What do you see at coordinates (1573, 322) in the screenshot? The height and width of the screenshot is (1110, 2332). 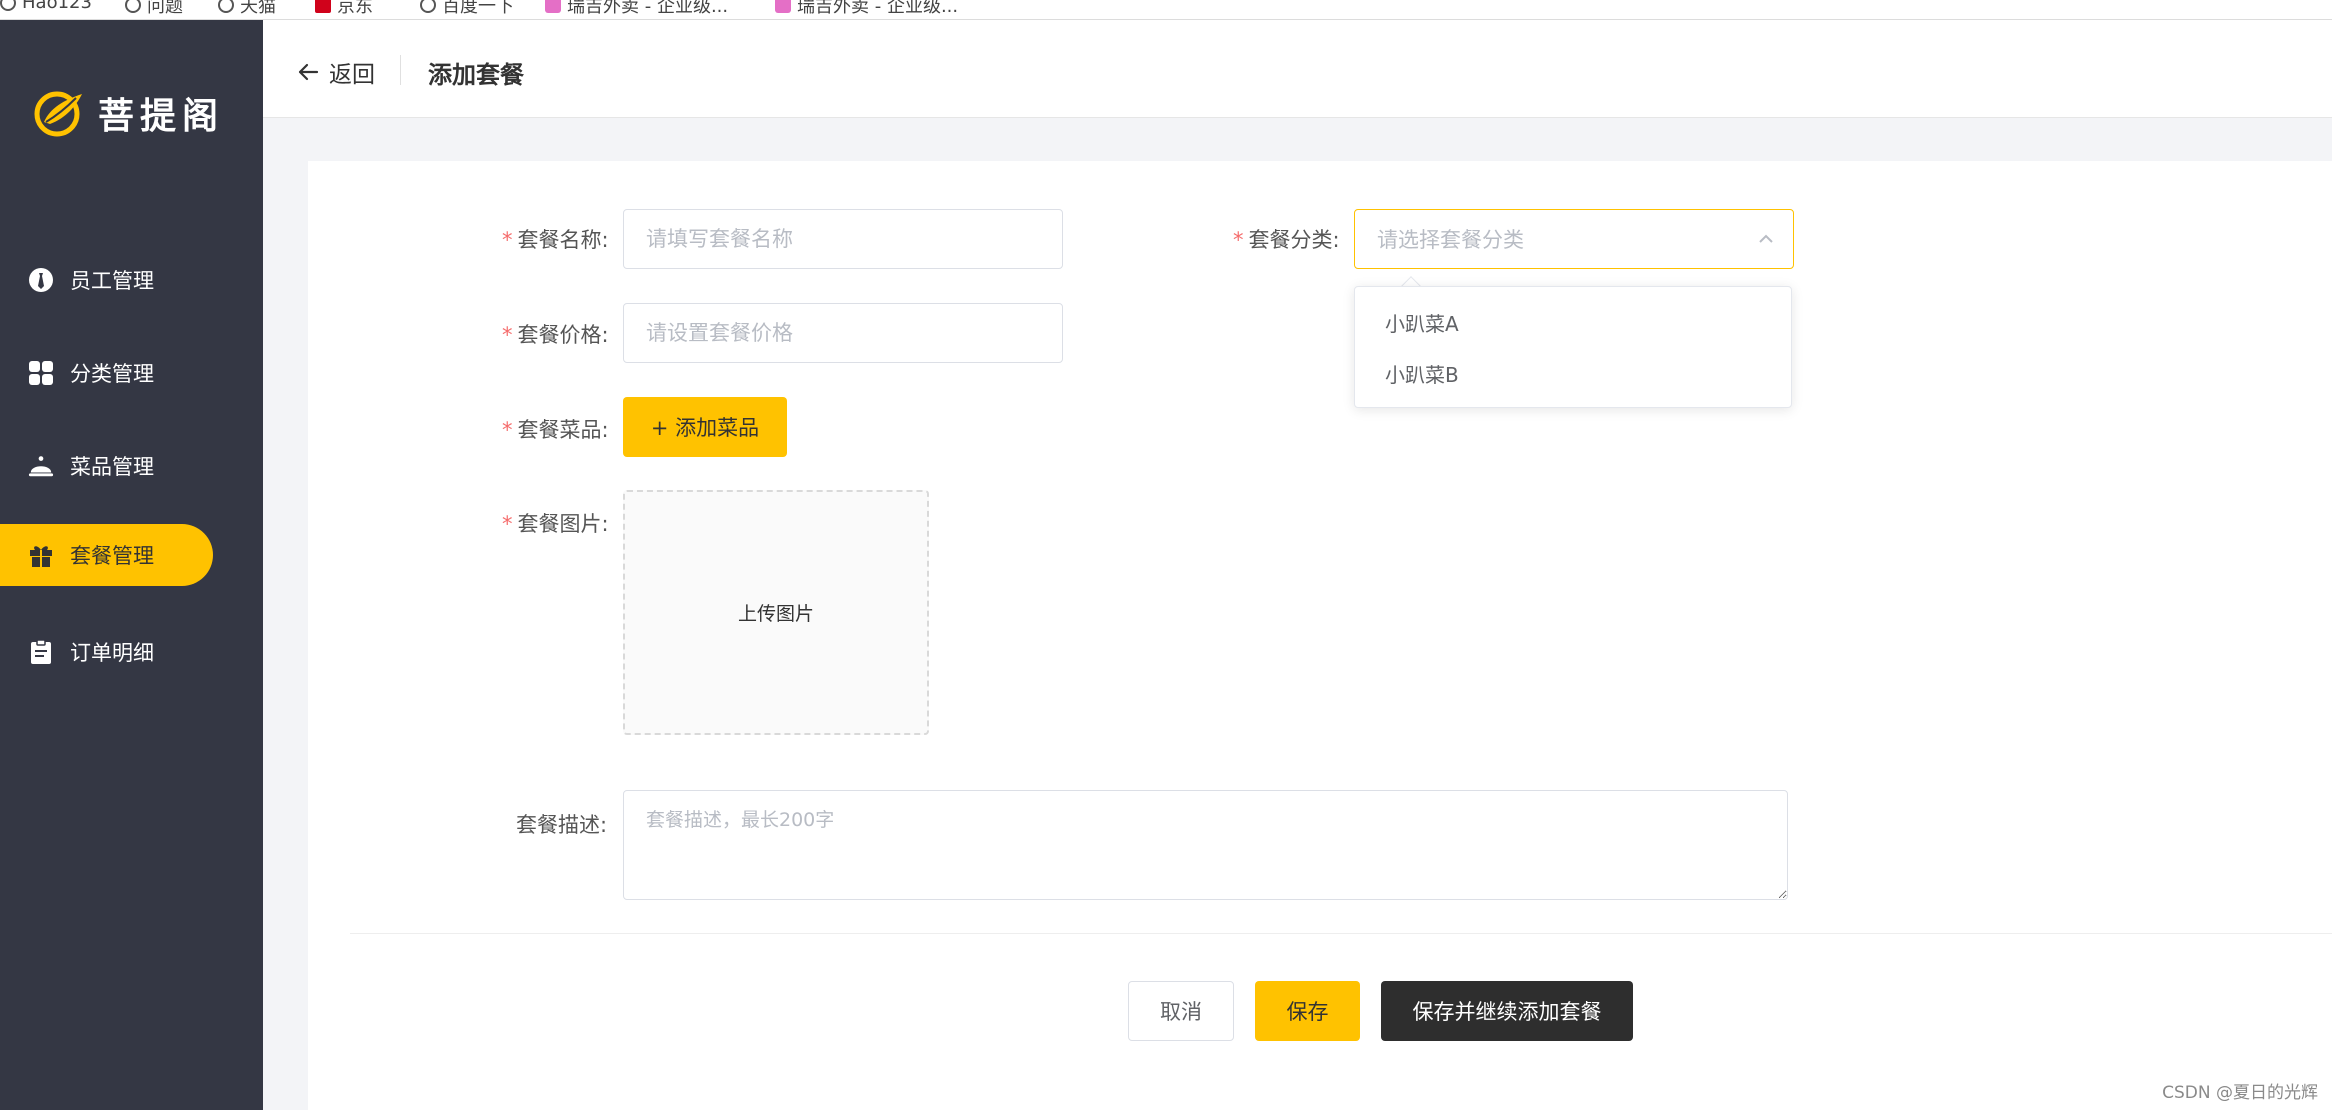 I see `dropdown-option: 小趴菜A` at bounding box center [1573, 322].